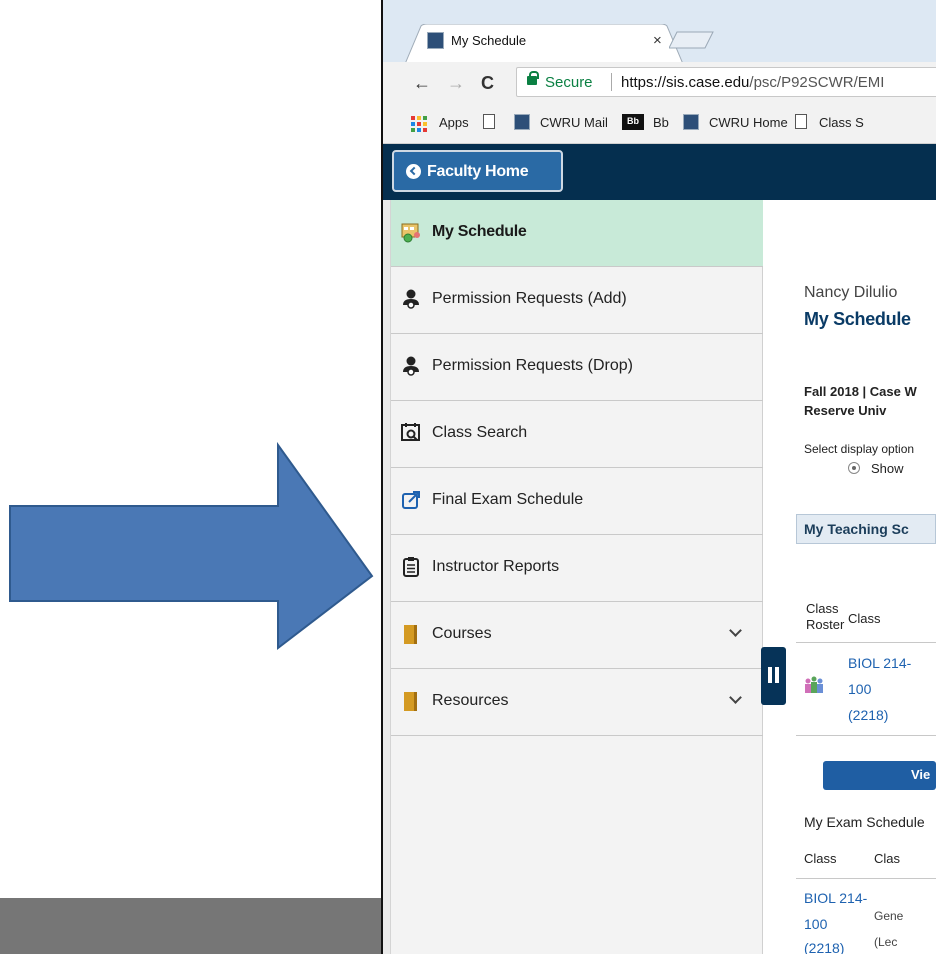 The image size is (936, 954). I want to click on bookmark-bb: Bb, so click(661, 122).